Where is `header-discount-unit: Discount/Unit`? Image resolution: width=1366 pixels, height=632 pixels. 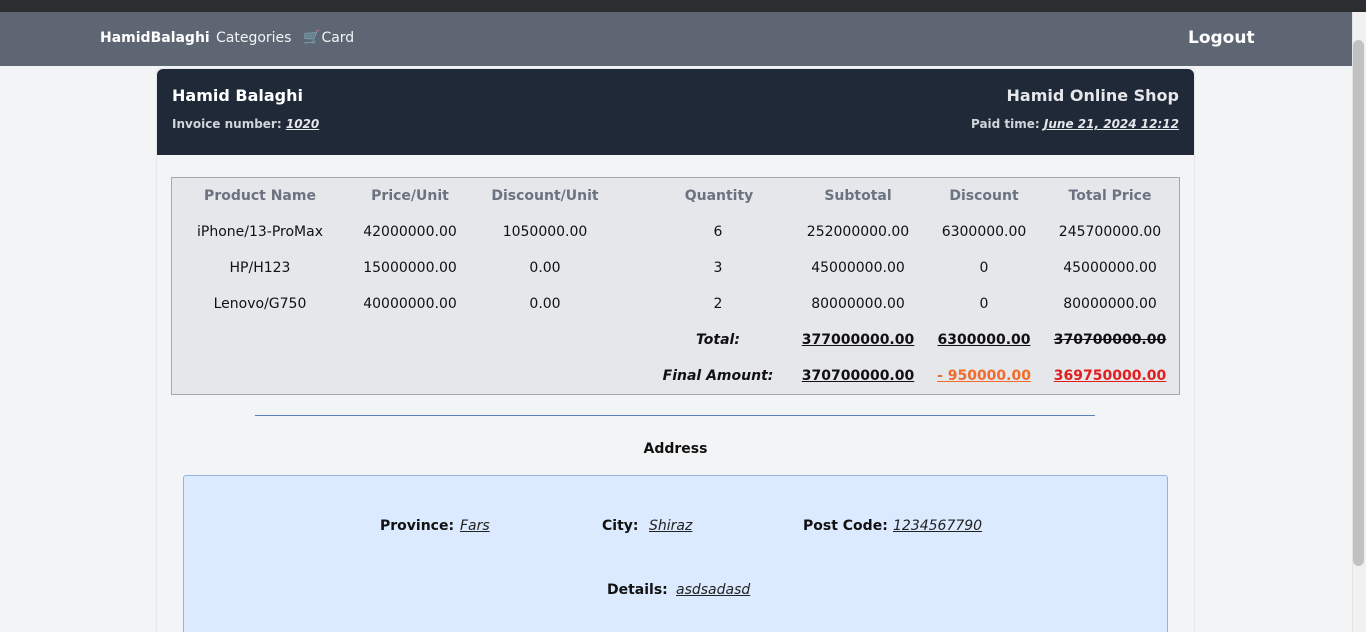 header-discount-unit: Discount/Unit is located at coordinates (545, 196).